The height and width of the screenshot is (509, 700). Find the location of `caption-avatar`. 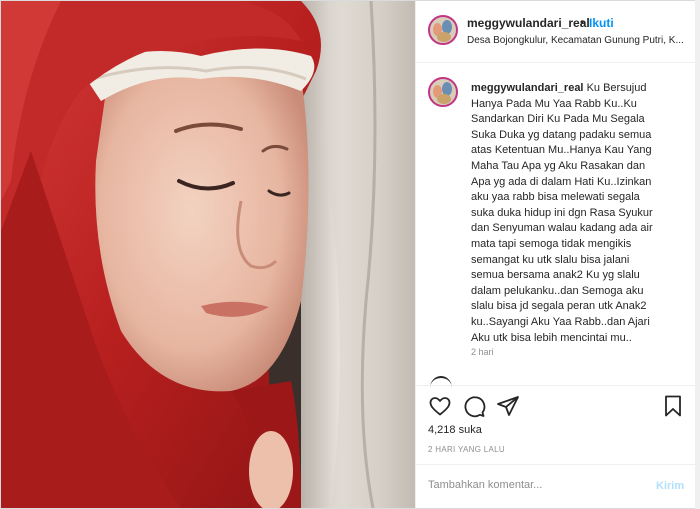

caption-avatar is located at coordinates (443, 92).